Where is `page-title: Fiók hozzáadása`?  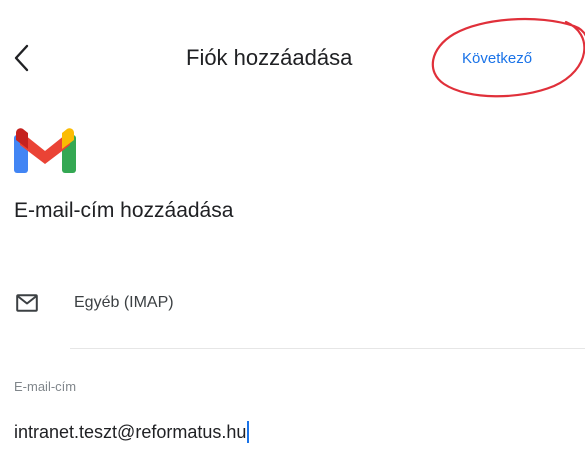 page-title: Fiók hozzáadása is located at coordinates (269, 57).